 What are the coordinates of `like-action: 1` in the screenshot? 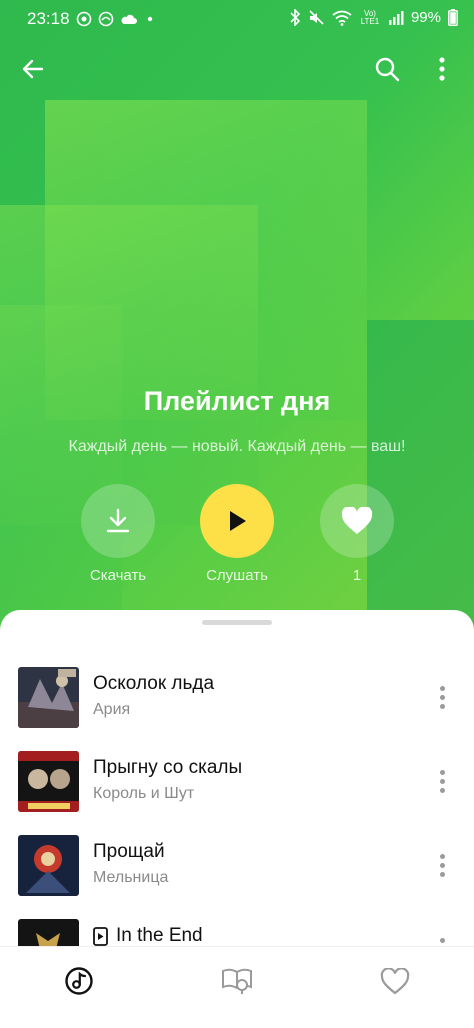 It's located at (357, 534).